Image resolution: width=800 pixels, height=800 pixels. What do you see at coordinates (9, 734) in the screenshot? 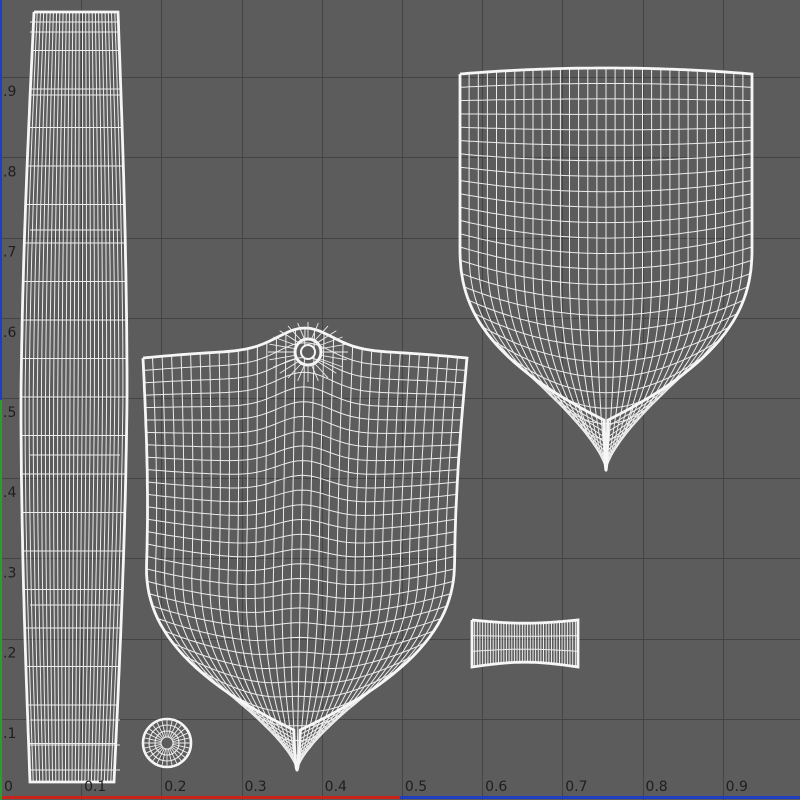
I see `v-tick-label: .1` at bounding box center [9, 734].